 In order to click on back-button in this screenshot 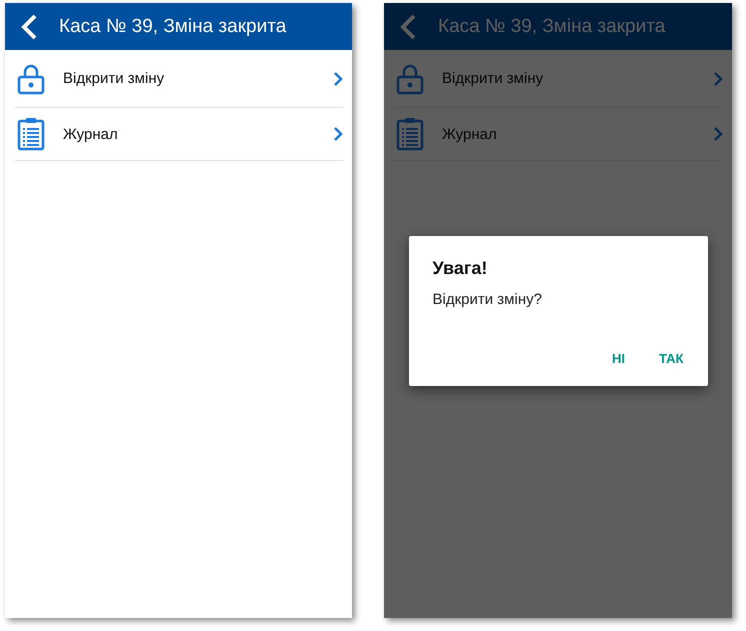, I will do `click(29, 26)`.